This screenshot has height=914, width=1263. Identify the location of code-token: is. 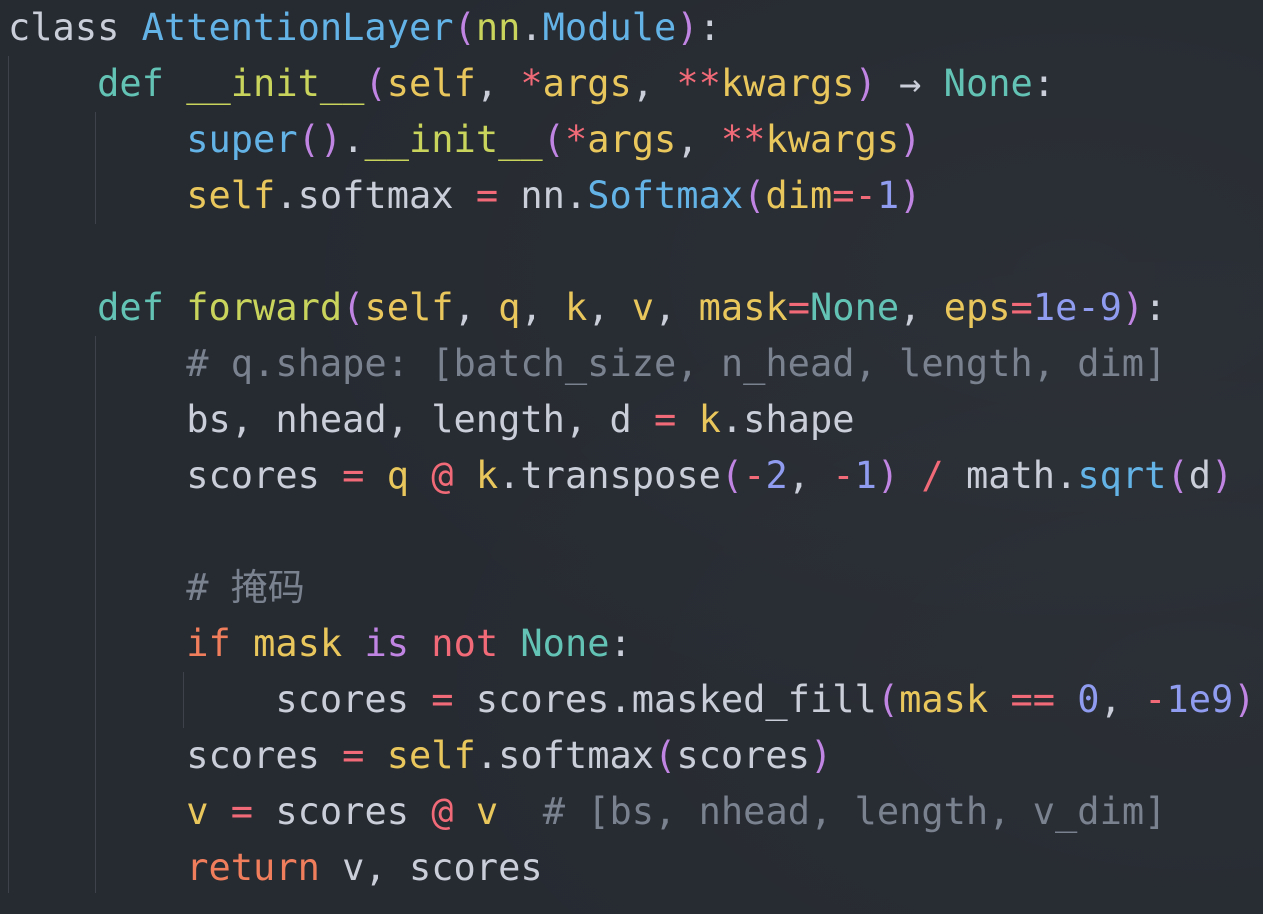
(387, 643).